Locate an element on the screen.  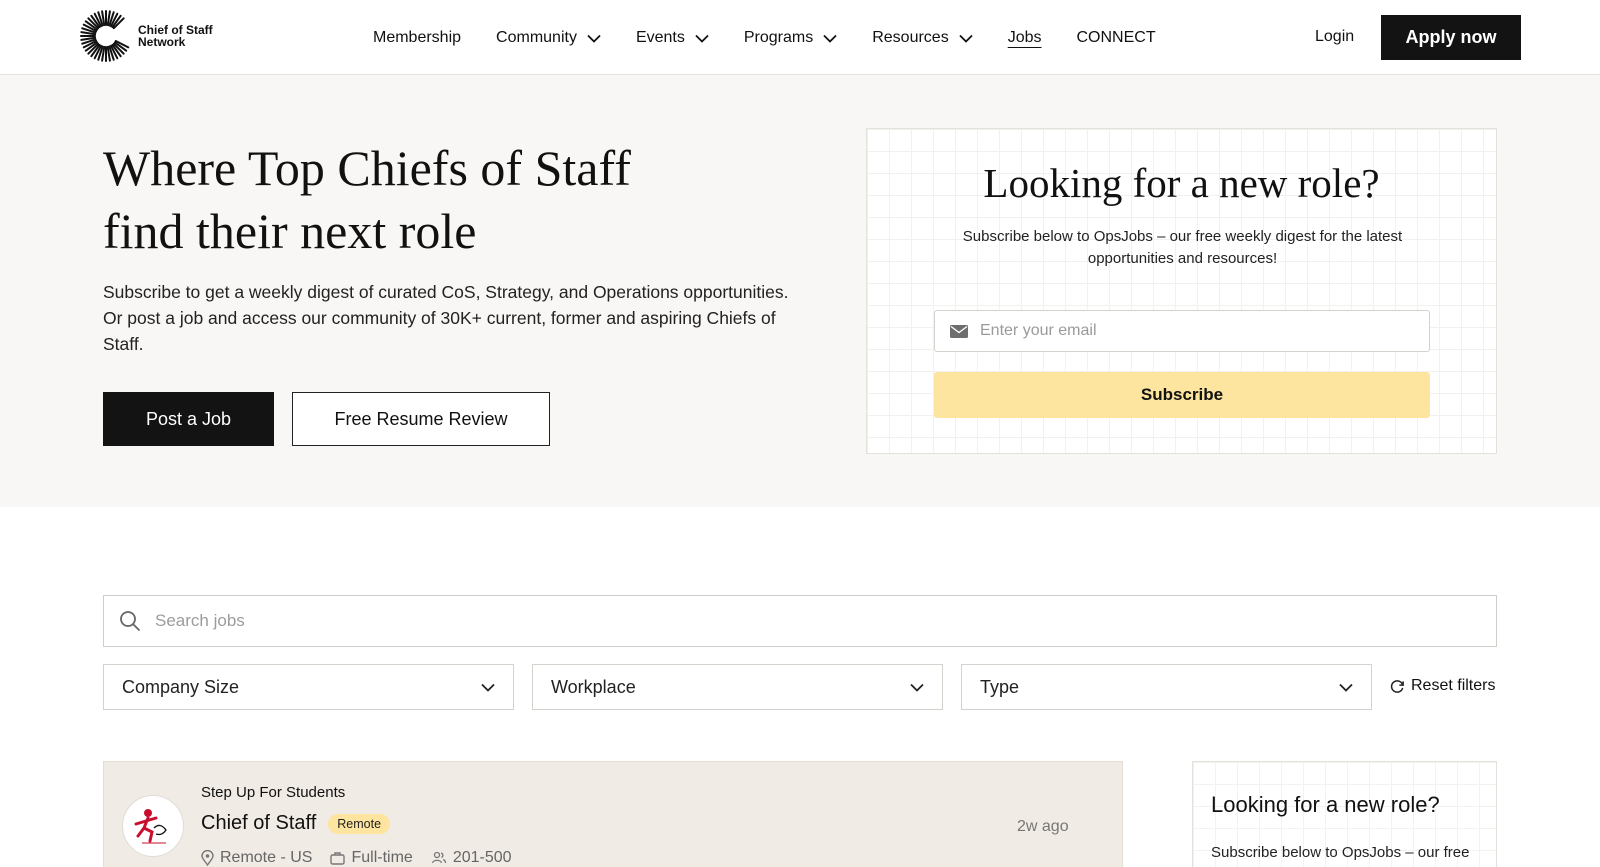
job-meta: Remote - US Full-time 201-500 is located at coordinates (356, 858).